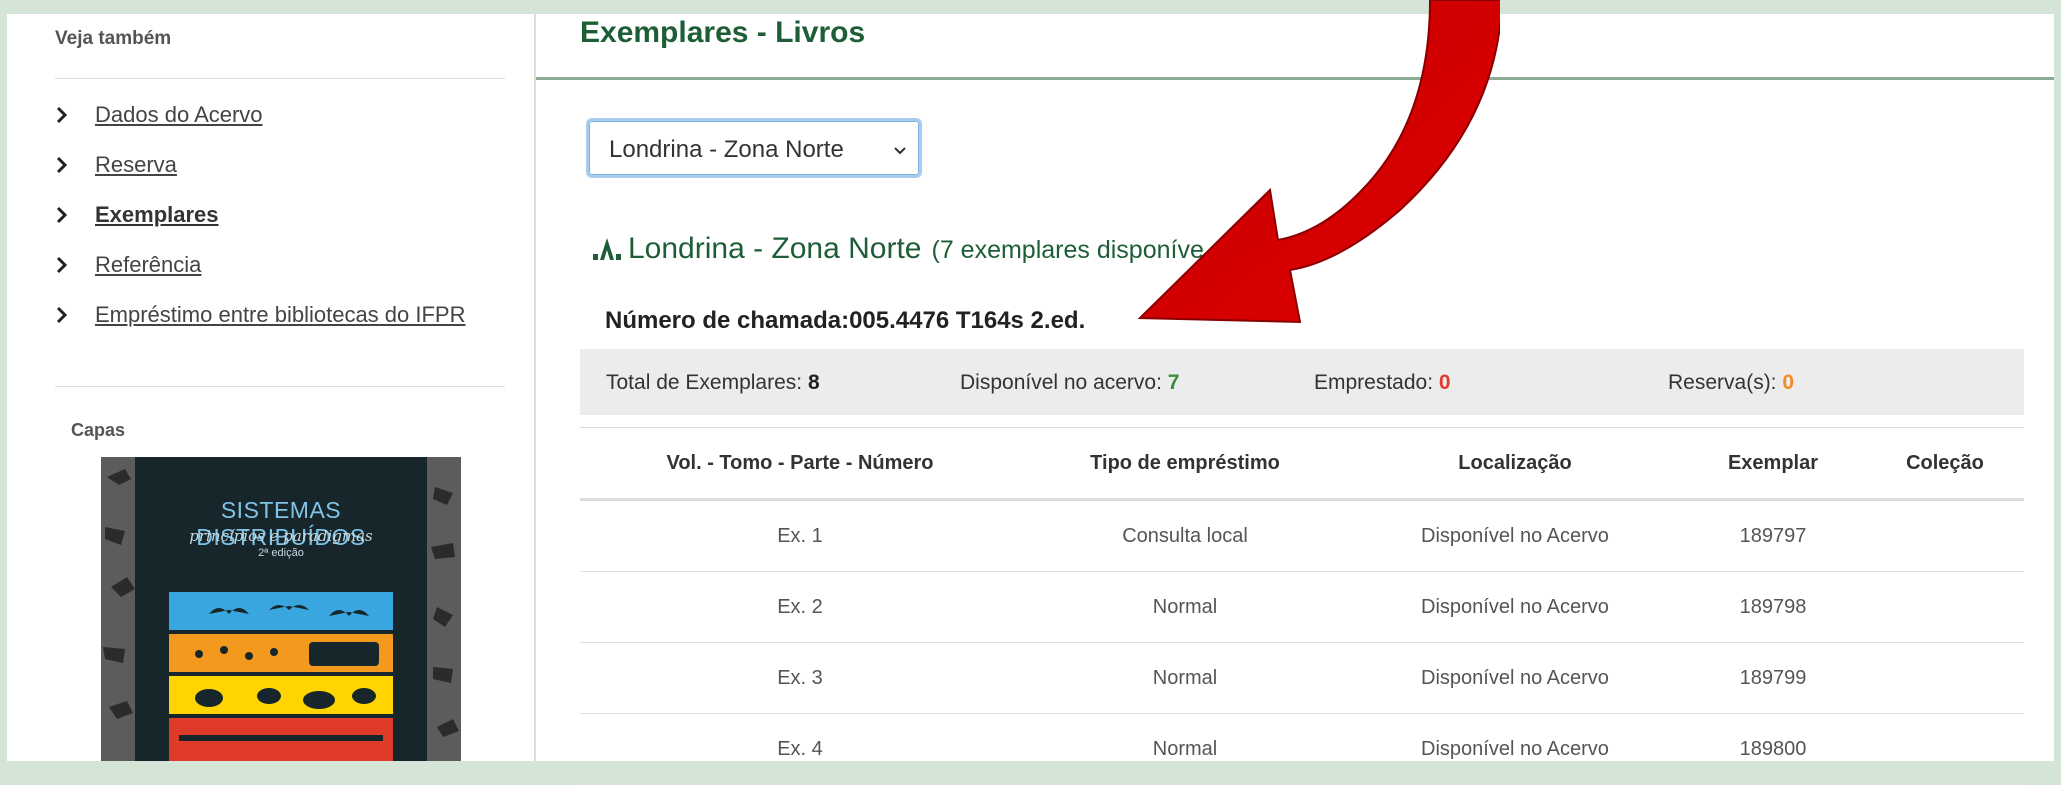  Describe the element at coordinates (800, 748) in the screenshot. I see `cell-volume: Ex. 4` at that location.